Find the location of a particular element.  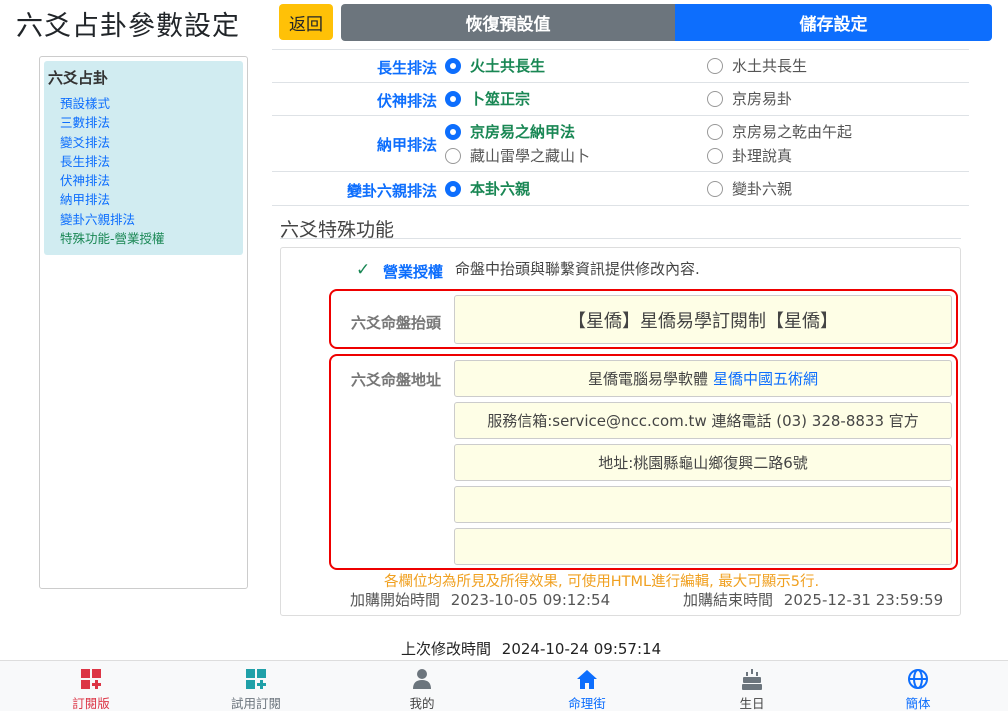

radio-option: 藏山雷學之藏山卜 is located at coordinates (517, 155).